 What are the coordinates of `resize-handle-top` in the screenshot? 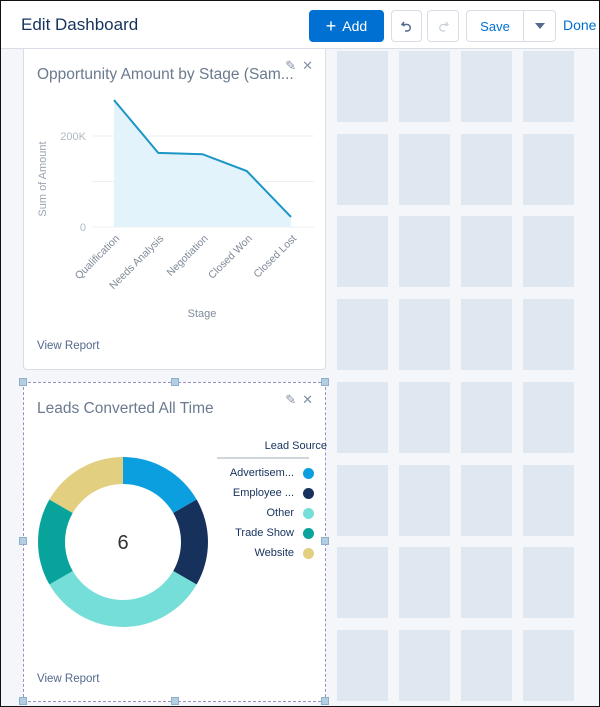 It's located at (175, 382).